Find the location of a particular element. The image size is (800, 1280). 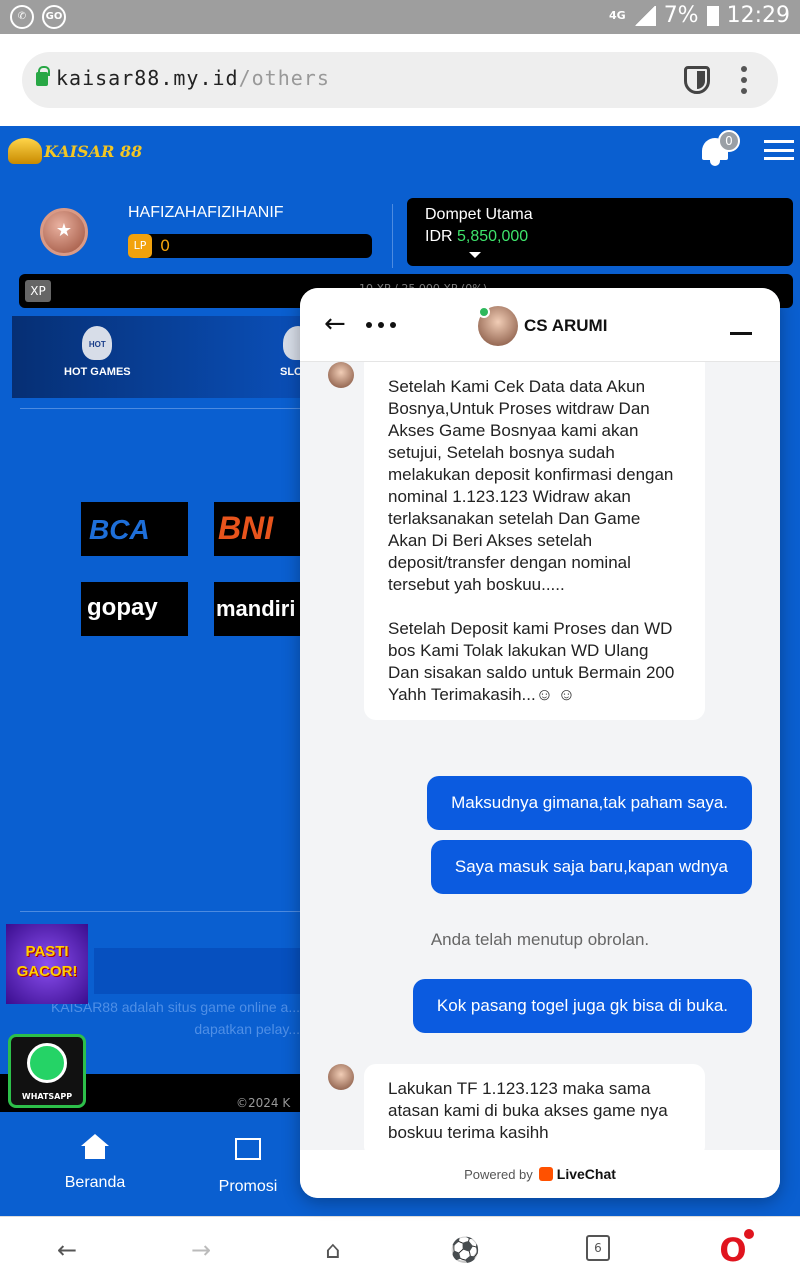

chat-footer: Powered by LiveChat is located at coordinates (540, 1174).